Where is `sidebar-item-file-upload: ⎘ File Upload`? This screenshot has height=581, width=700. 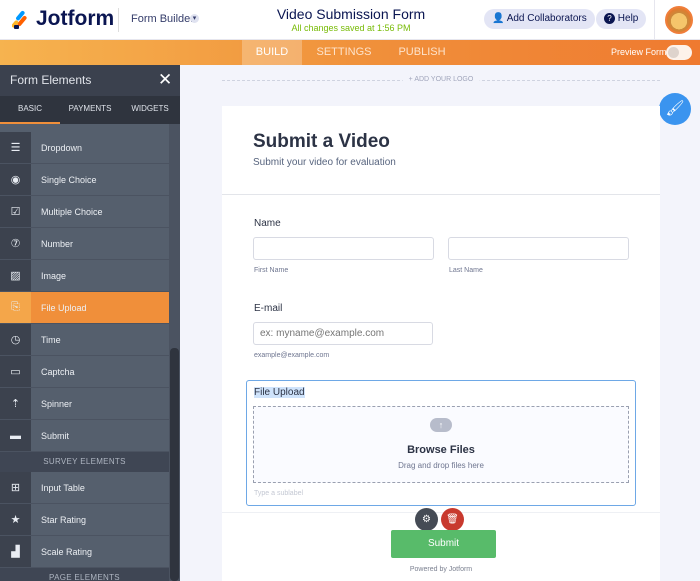
sidebar-item-file-upload: ⎘ File Upload is located at coordinates (84, 308).